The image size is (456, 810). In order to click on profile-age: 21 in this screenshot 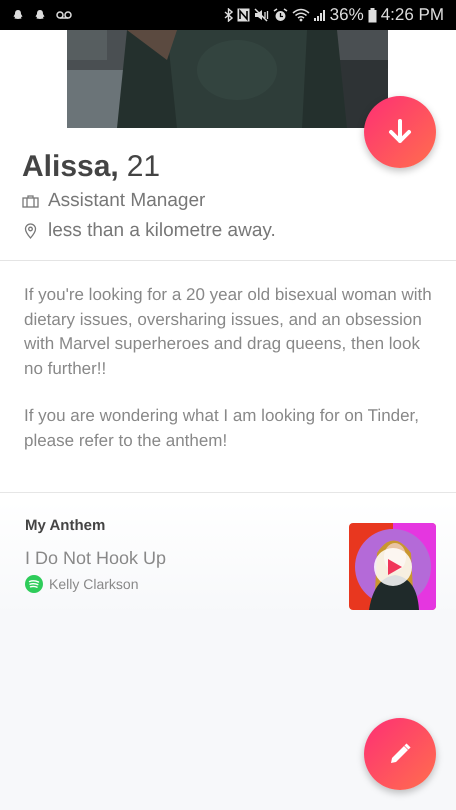, I will do `click(143, 167)`.